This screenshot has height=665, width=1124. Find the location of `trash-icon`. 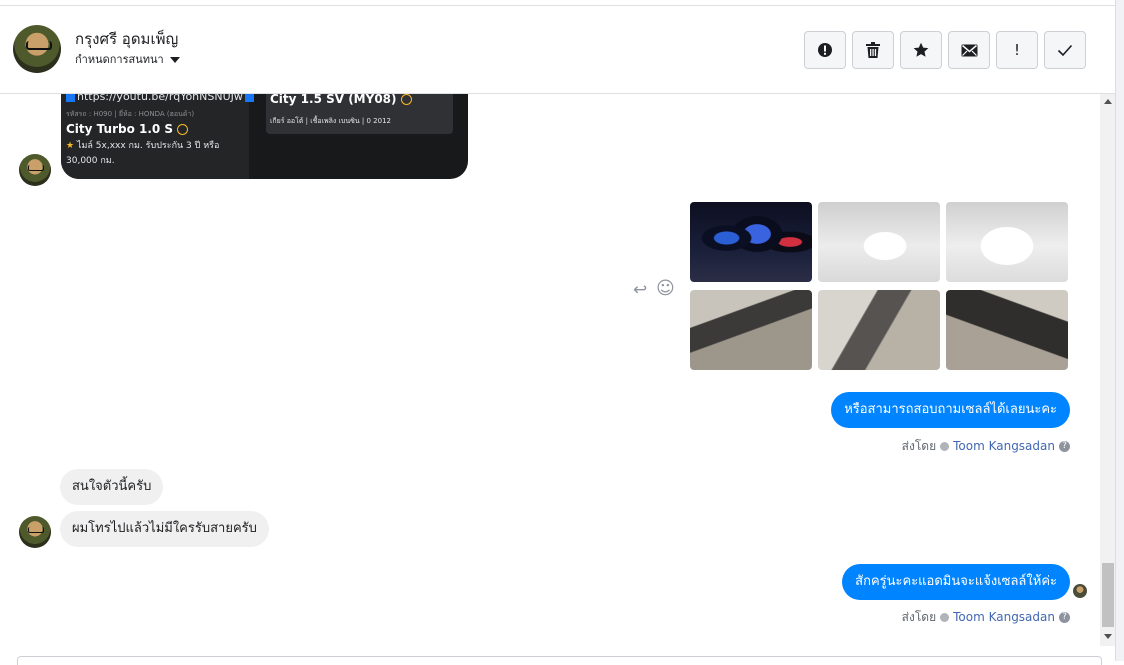

trash-icon is located at coordinates (873, 50).